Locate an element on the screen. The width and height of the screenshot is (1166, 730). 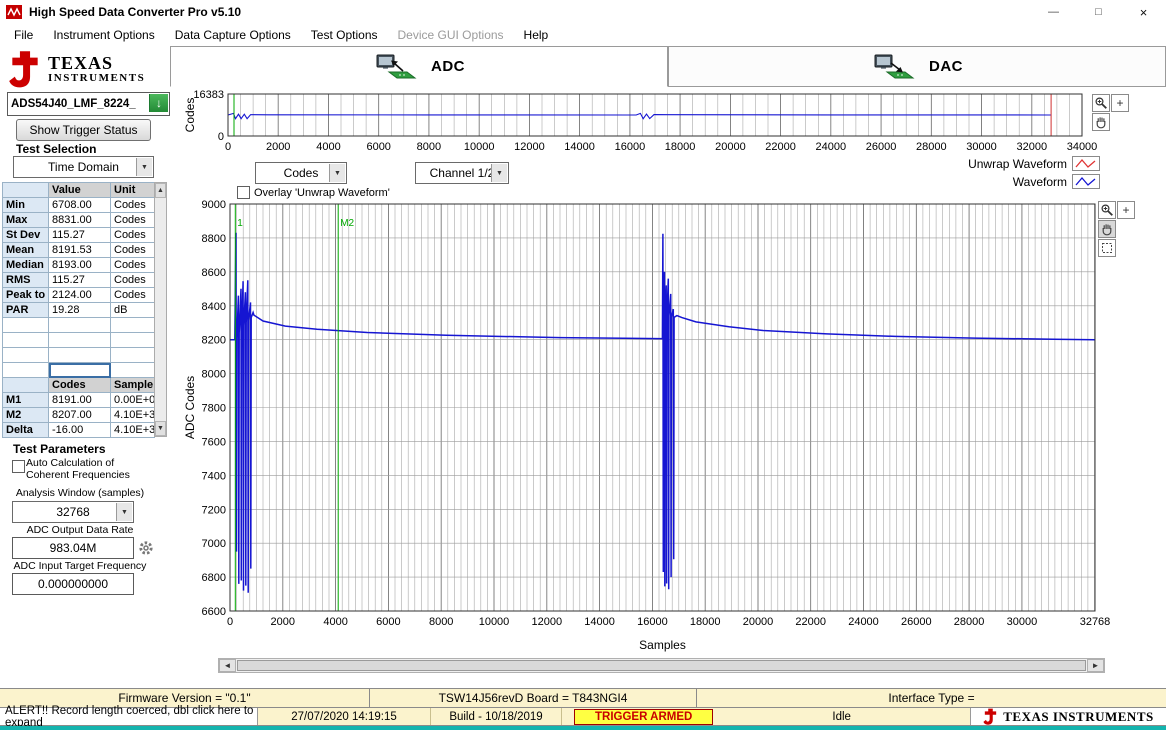
board-status: TSW14J56revD Board = T843NGI4 is located at coordinates (533, 698).